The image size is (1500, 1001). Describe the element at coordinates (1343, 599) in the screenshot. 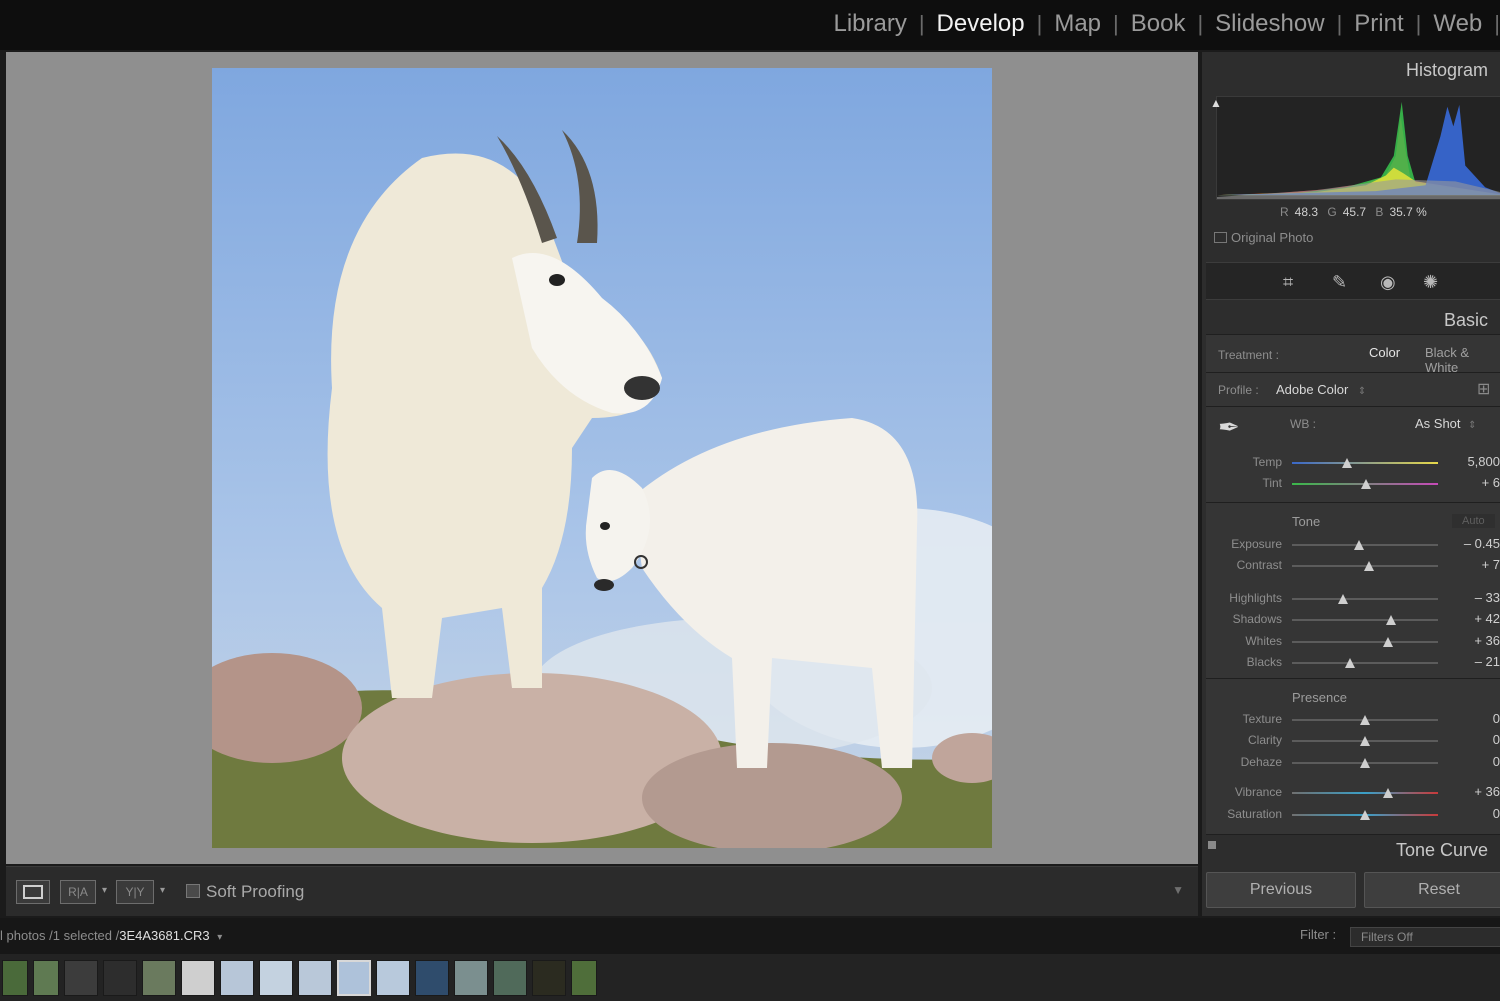

I see `highlights-slider-handle` at that location.